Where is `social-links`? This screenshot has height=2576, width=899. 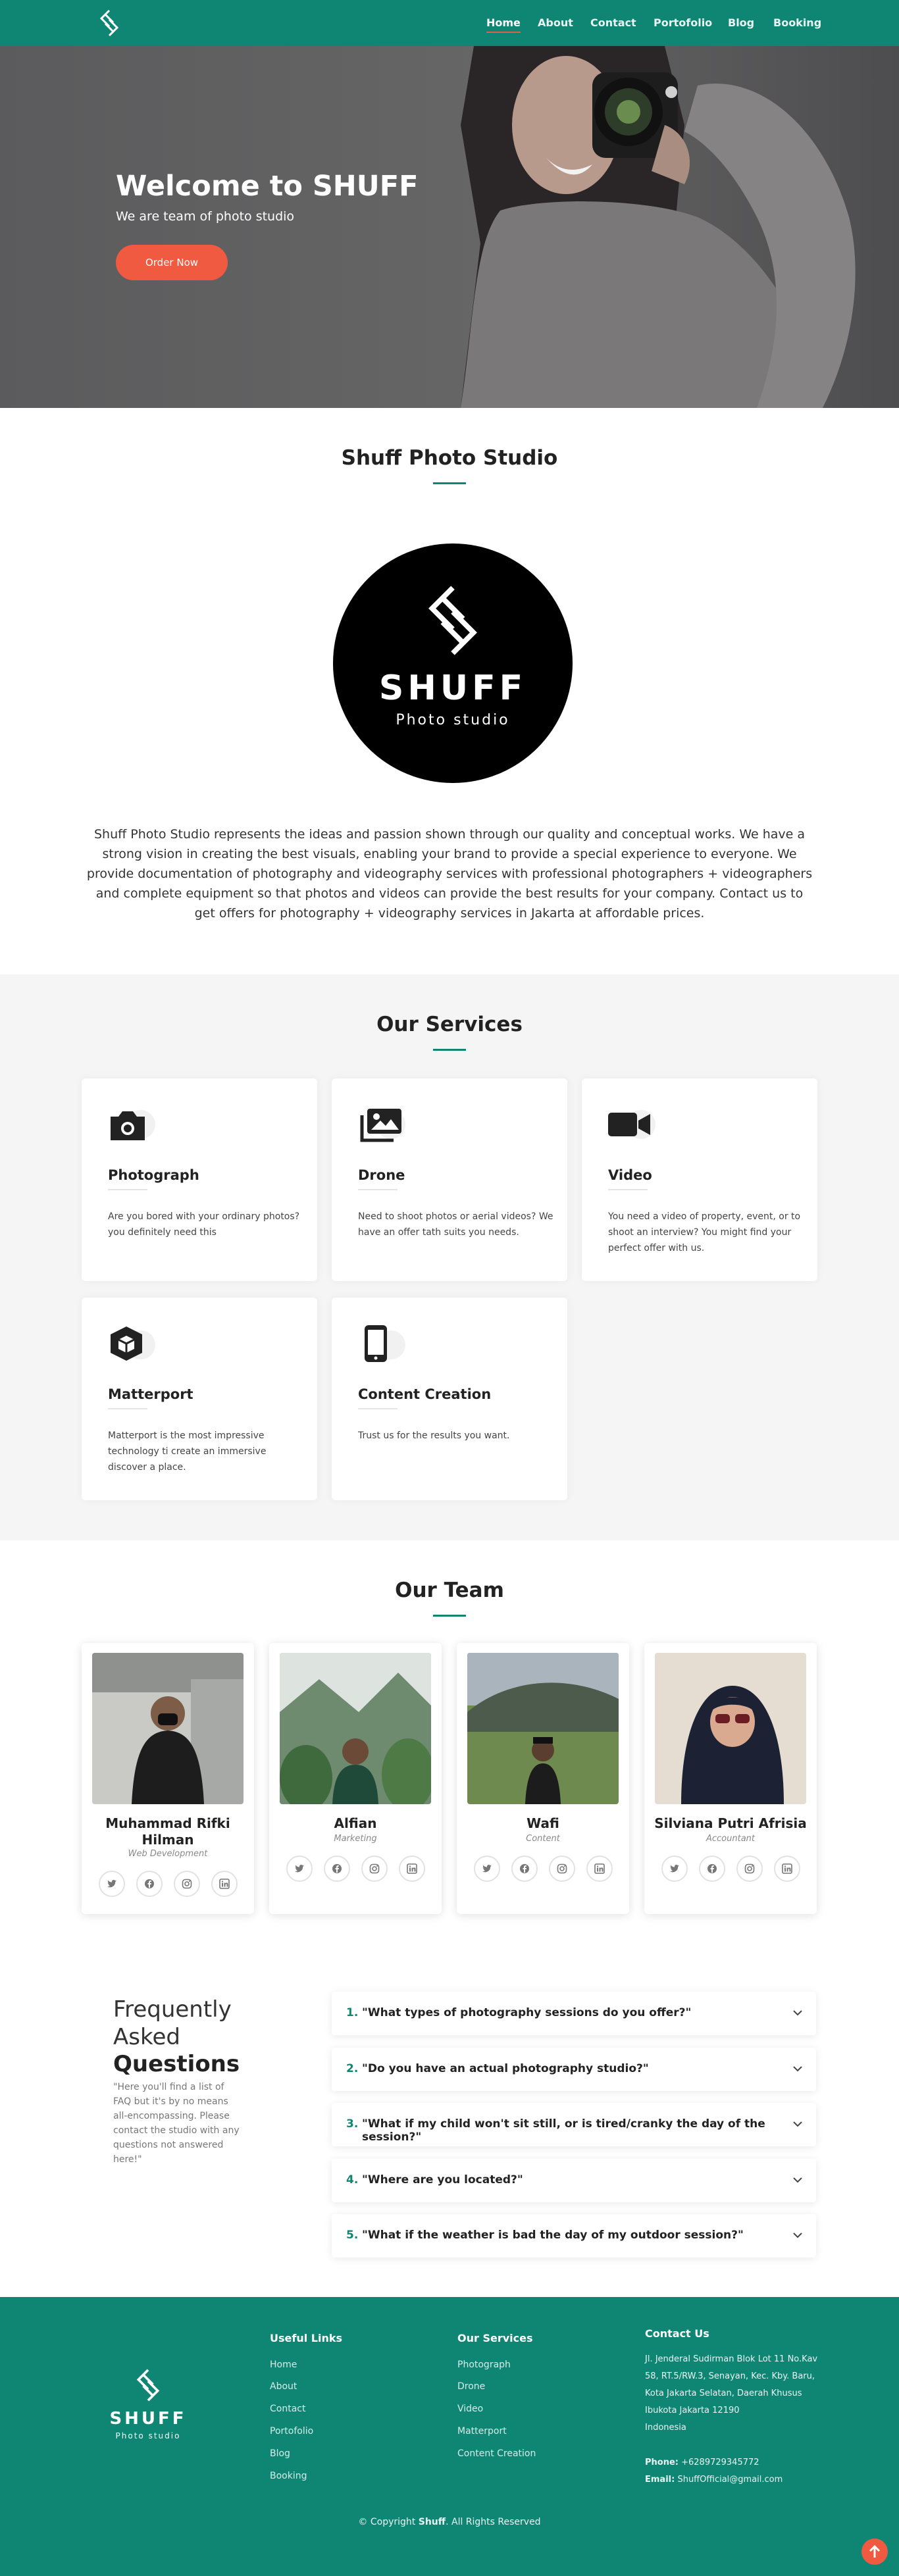 social-links is located at coordinates (543, 1869).